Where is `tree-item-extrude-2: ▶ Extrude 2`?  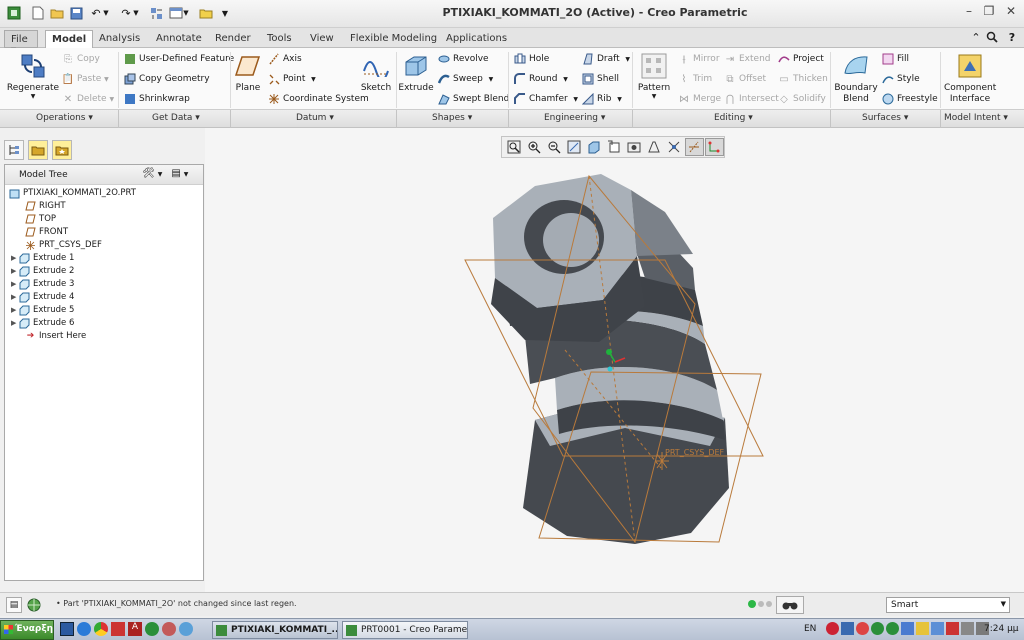
tree-item-extrude-2: ▶ Extrude 2 is located at coordinates (42, 271).